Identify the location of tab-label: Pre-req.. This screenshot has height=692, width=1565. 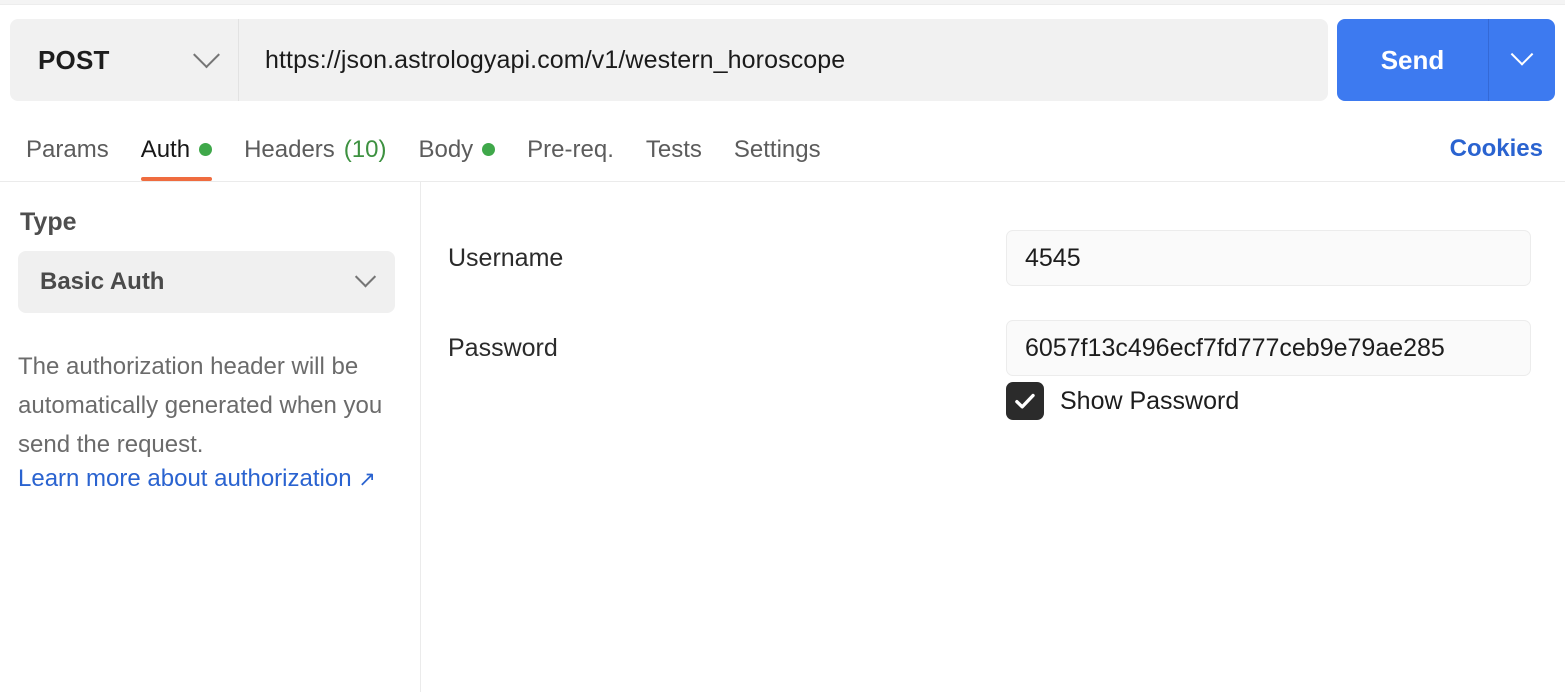
(570, 149).